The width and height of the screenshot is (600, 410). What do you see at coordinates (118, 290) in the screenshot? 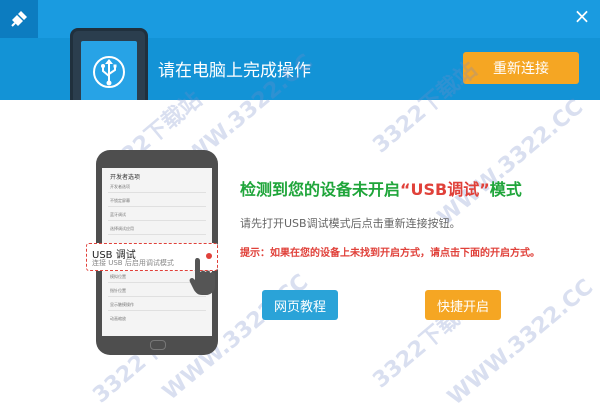
I see `phone-menu-item: 指针位置` at bounding box center [118, 290].